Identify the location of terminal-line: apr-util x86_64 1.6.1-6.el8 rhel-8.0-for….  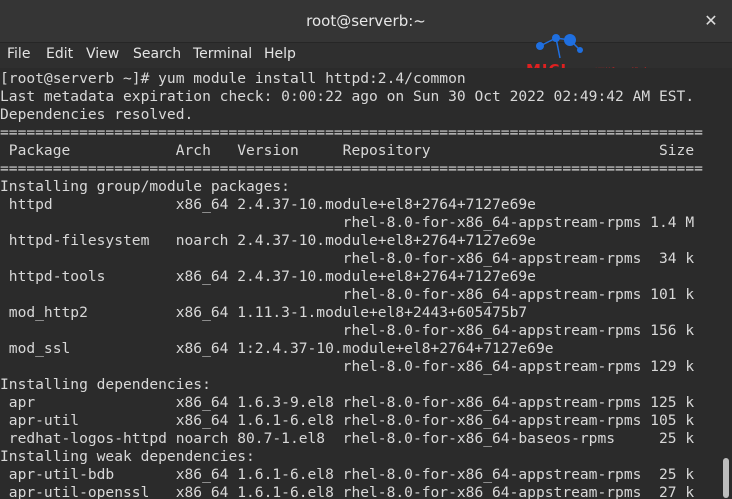
(347, 420).